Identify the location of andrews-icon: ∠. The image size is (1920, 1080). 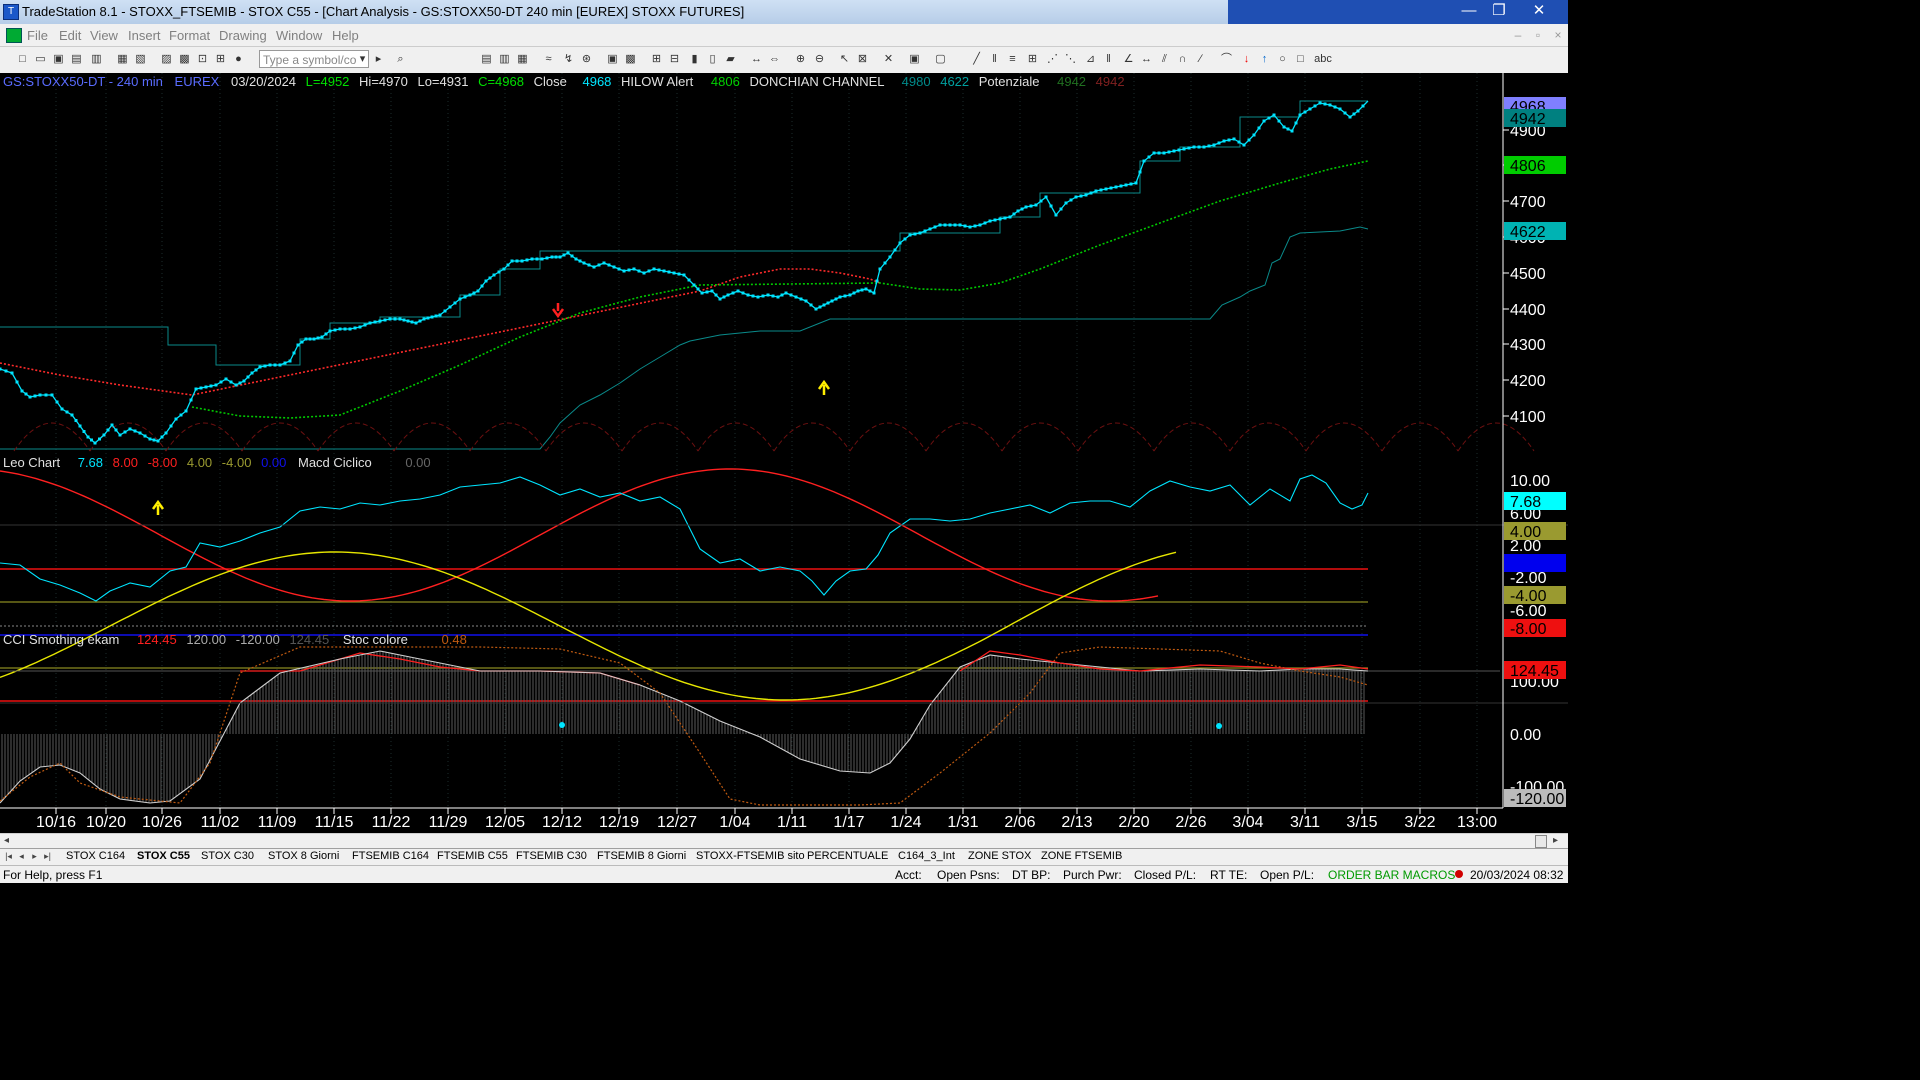
(1128, 59).